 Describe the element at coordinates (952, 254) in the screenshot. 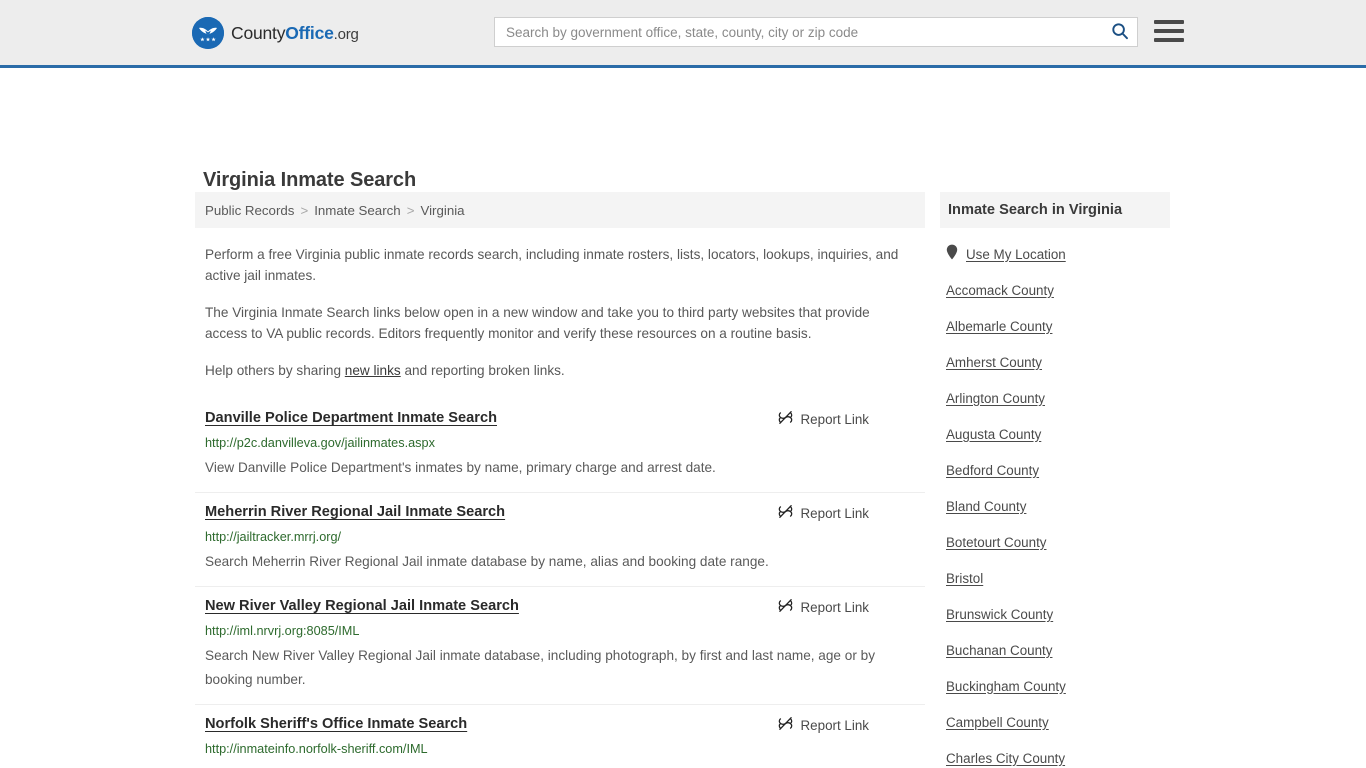

I see `map-pin-icon` at that location.